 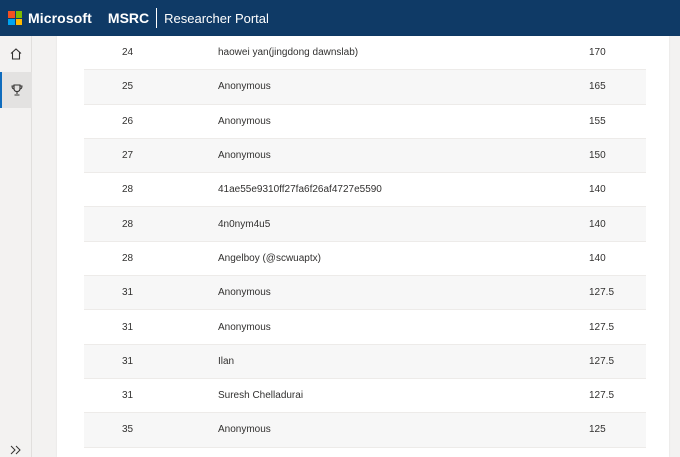 I want to click on table-row: 25 Anonymous 165, so click(x=365, y=87).